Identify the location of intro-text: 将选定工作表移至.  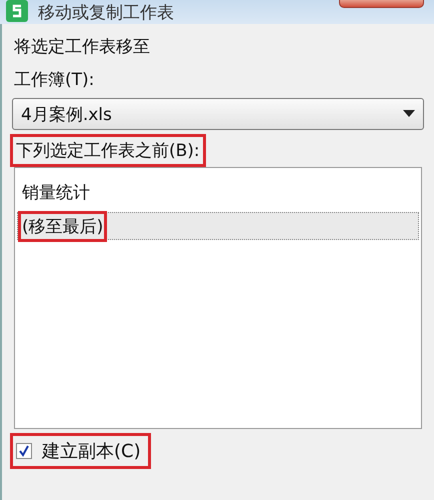
(82, 47).